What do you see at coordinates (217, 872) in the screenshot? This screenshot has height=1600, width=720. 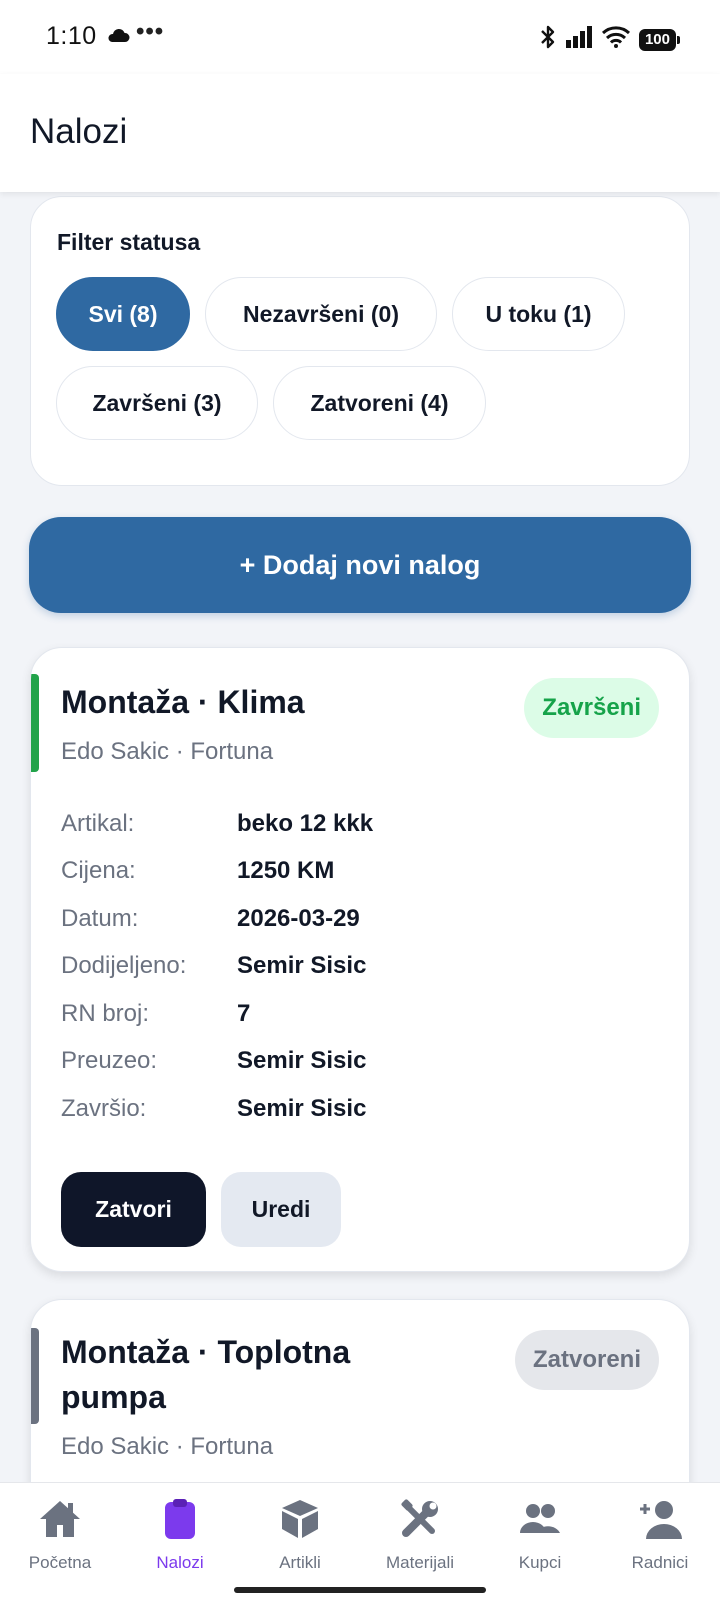 I see `detail-row-price: Cijena: 1250 KM` at bounding box center [217, 872].